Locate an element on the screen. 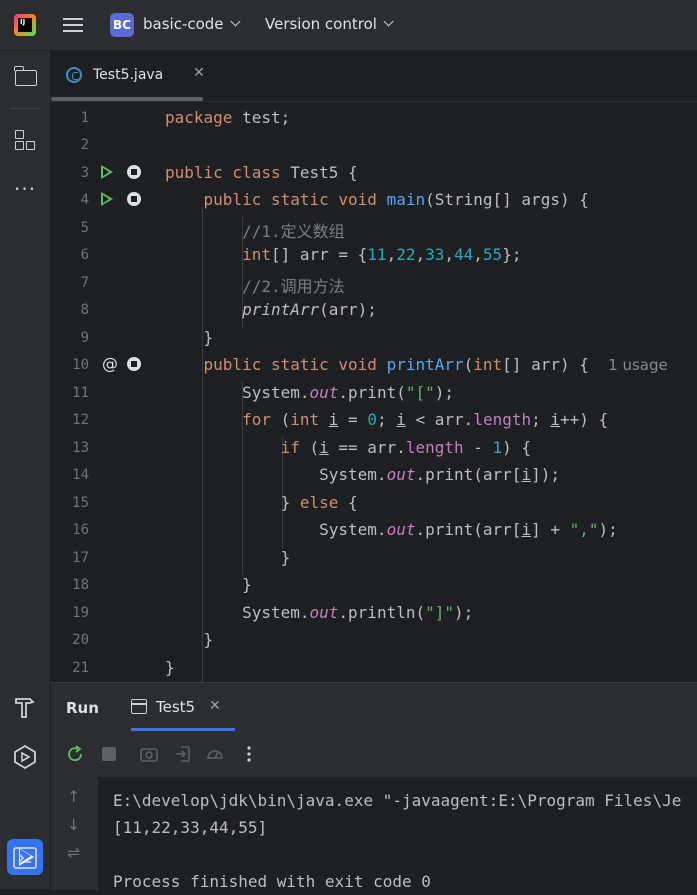 Image resolution: width=697 pixels, height=895 pixels. implemented-at-icon: @ is located at coordinates (110, 363).